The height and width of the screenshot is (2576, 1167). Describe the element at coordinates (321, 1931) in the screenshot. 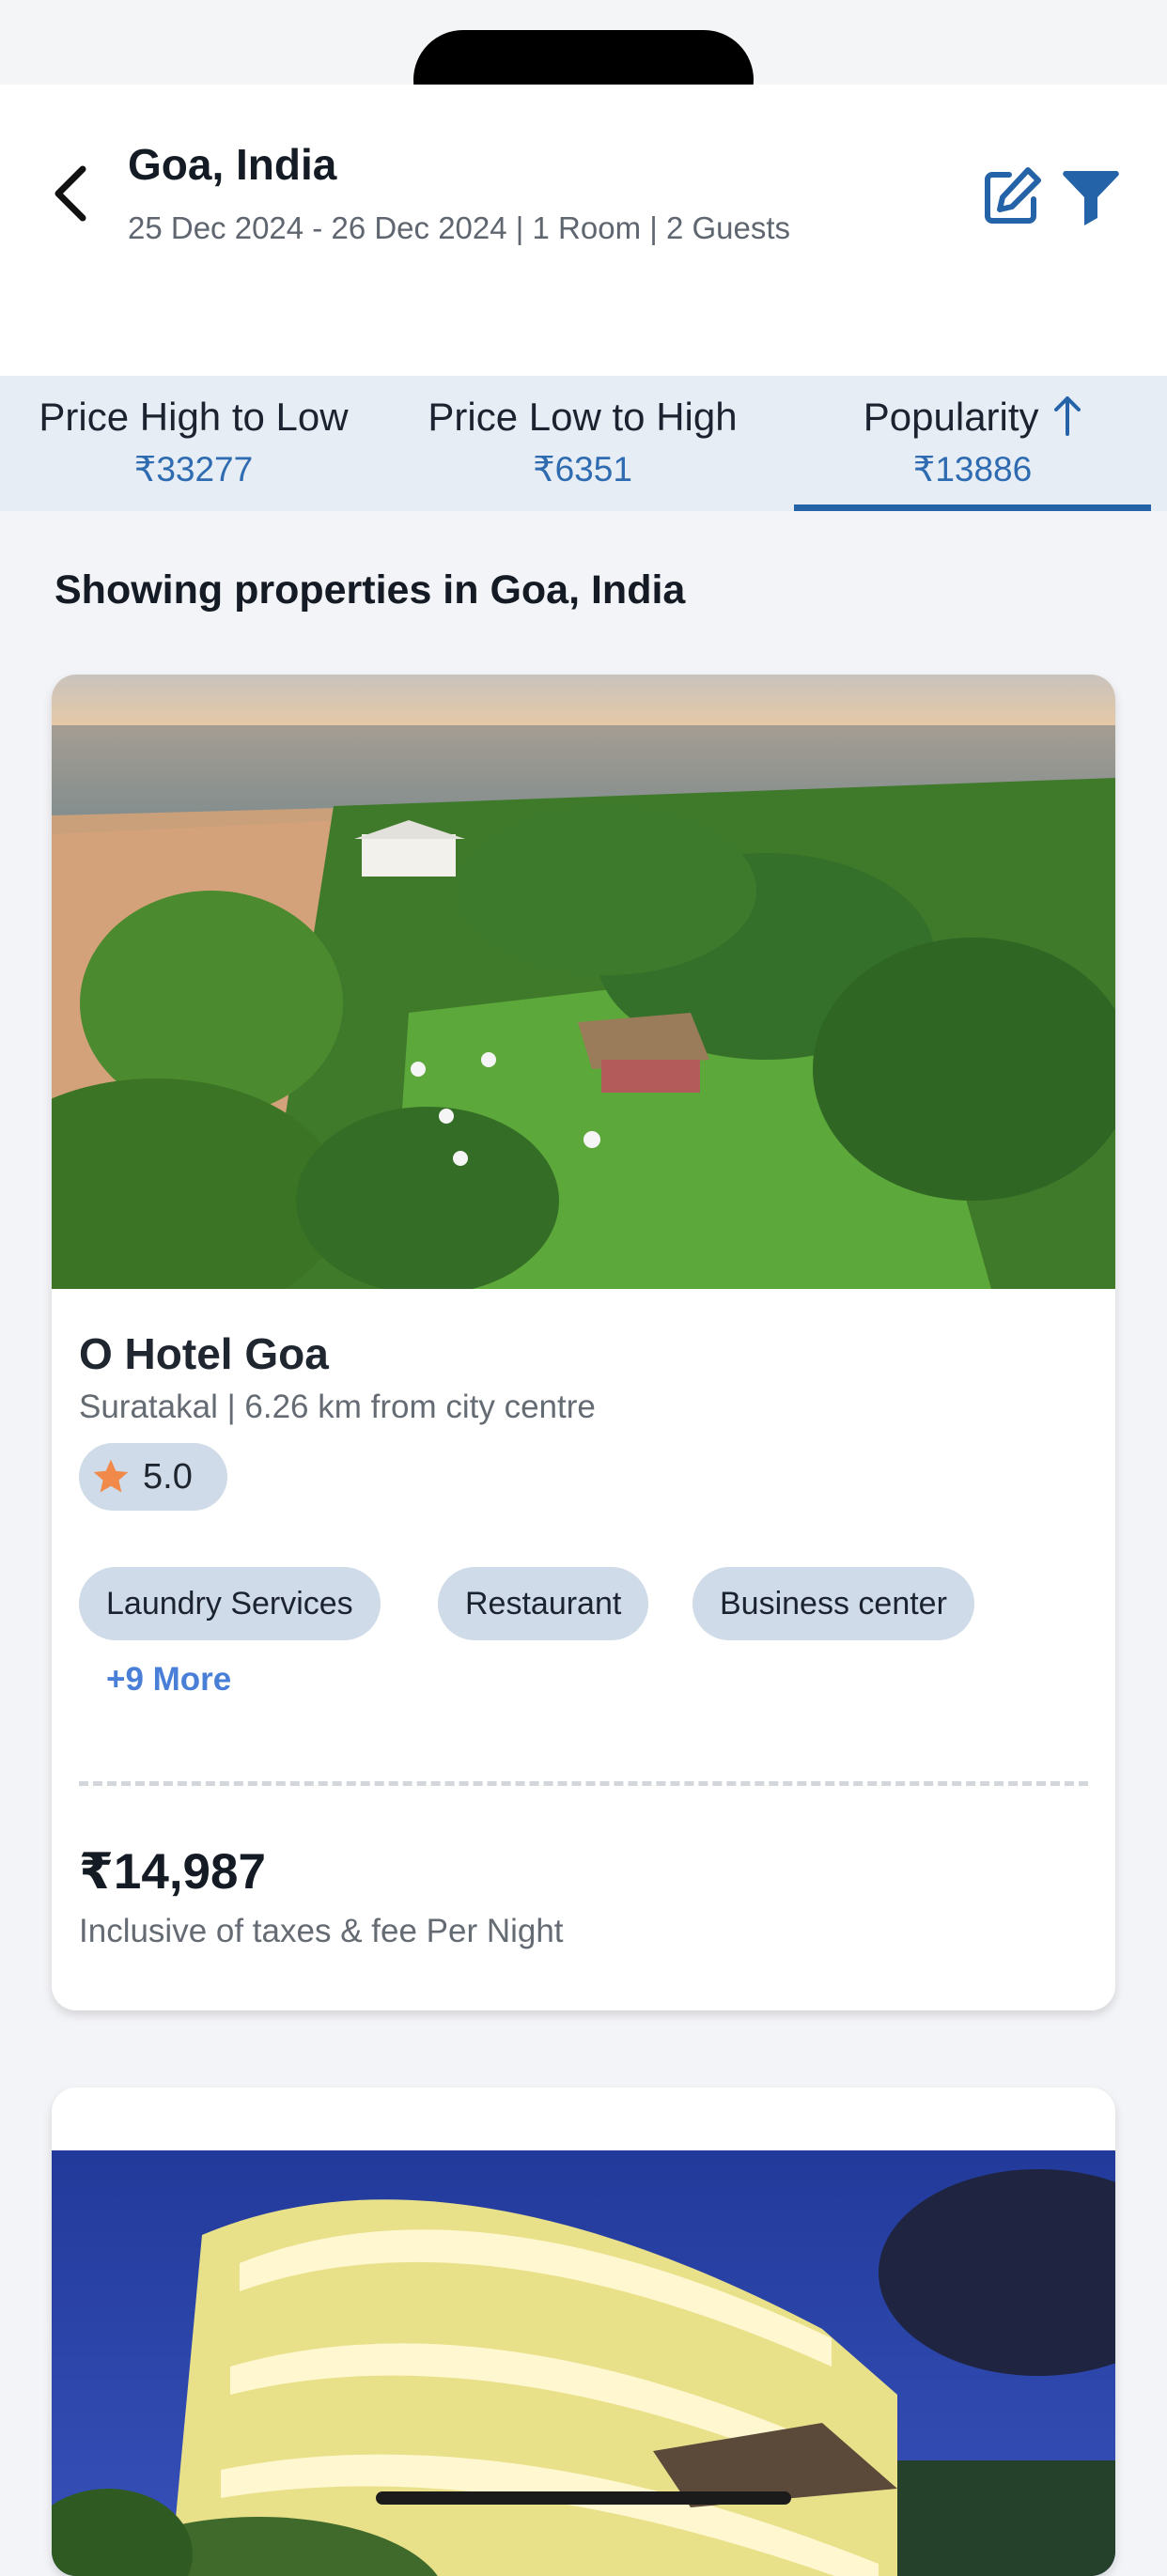

I see `price-note: Inclusive of taxes & fee Per Night` at that location.